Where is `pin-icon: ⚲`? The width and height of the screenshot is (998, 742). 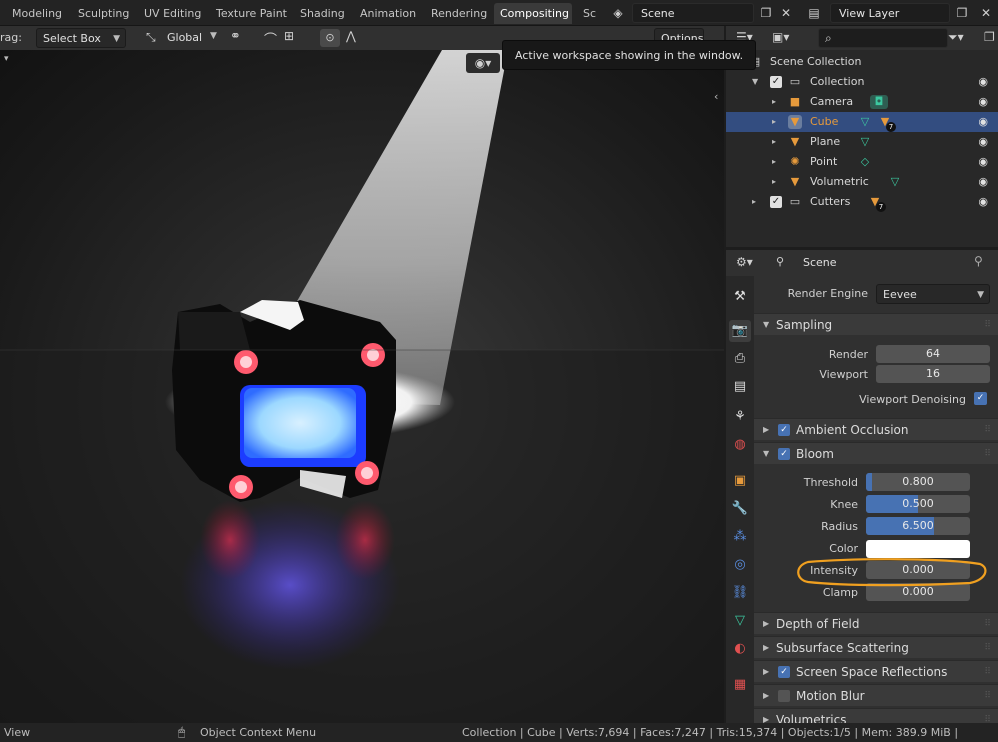 pin-icon: ⚲ is located at coordinates (978, 261).